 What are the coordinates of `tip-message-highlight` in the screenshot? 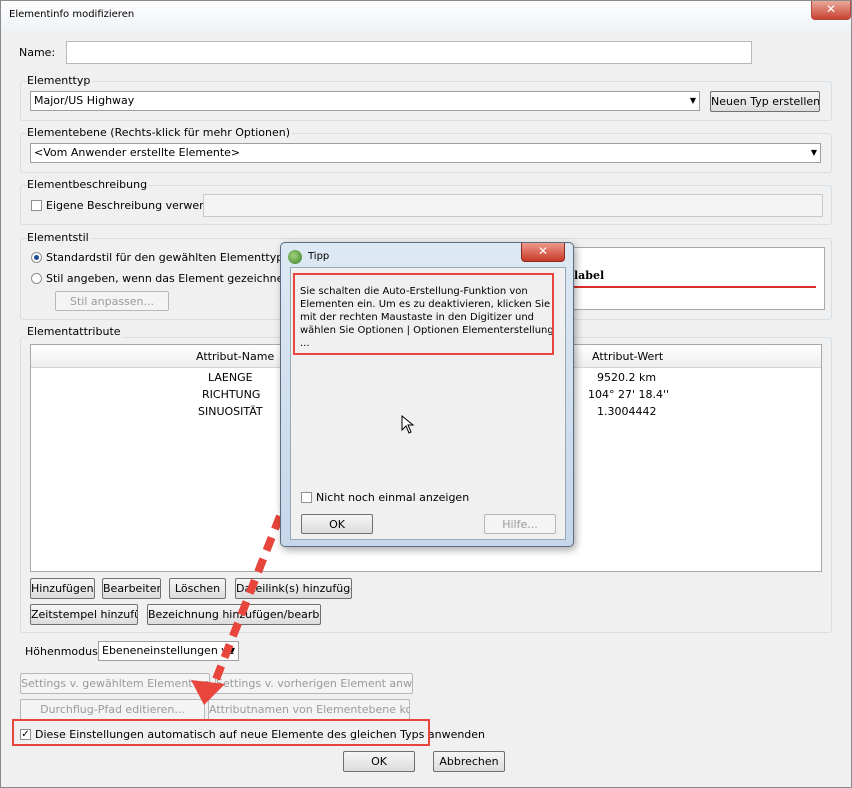 It's located at (423, 314).